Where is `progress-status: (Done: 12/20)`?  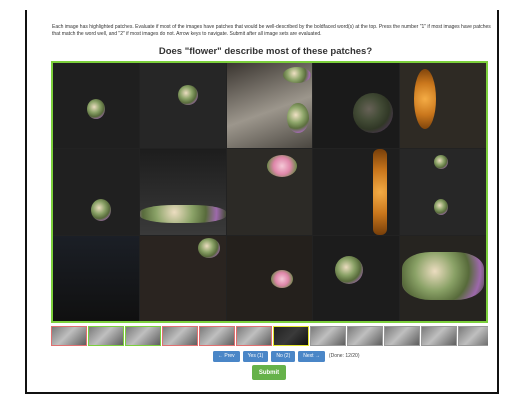
progress-status: (Done: 12/20) is located at coordinates (344, 356).